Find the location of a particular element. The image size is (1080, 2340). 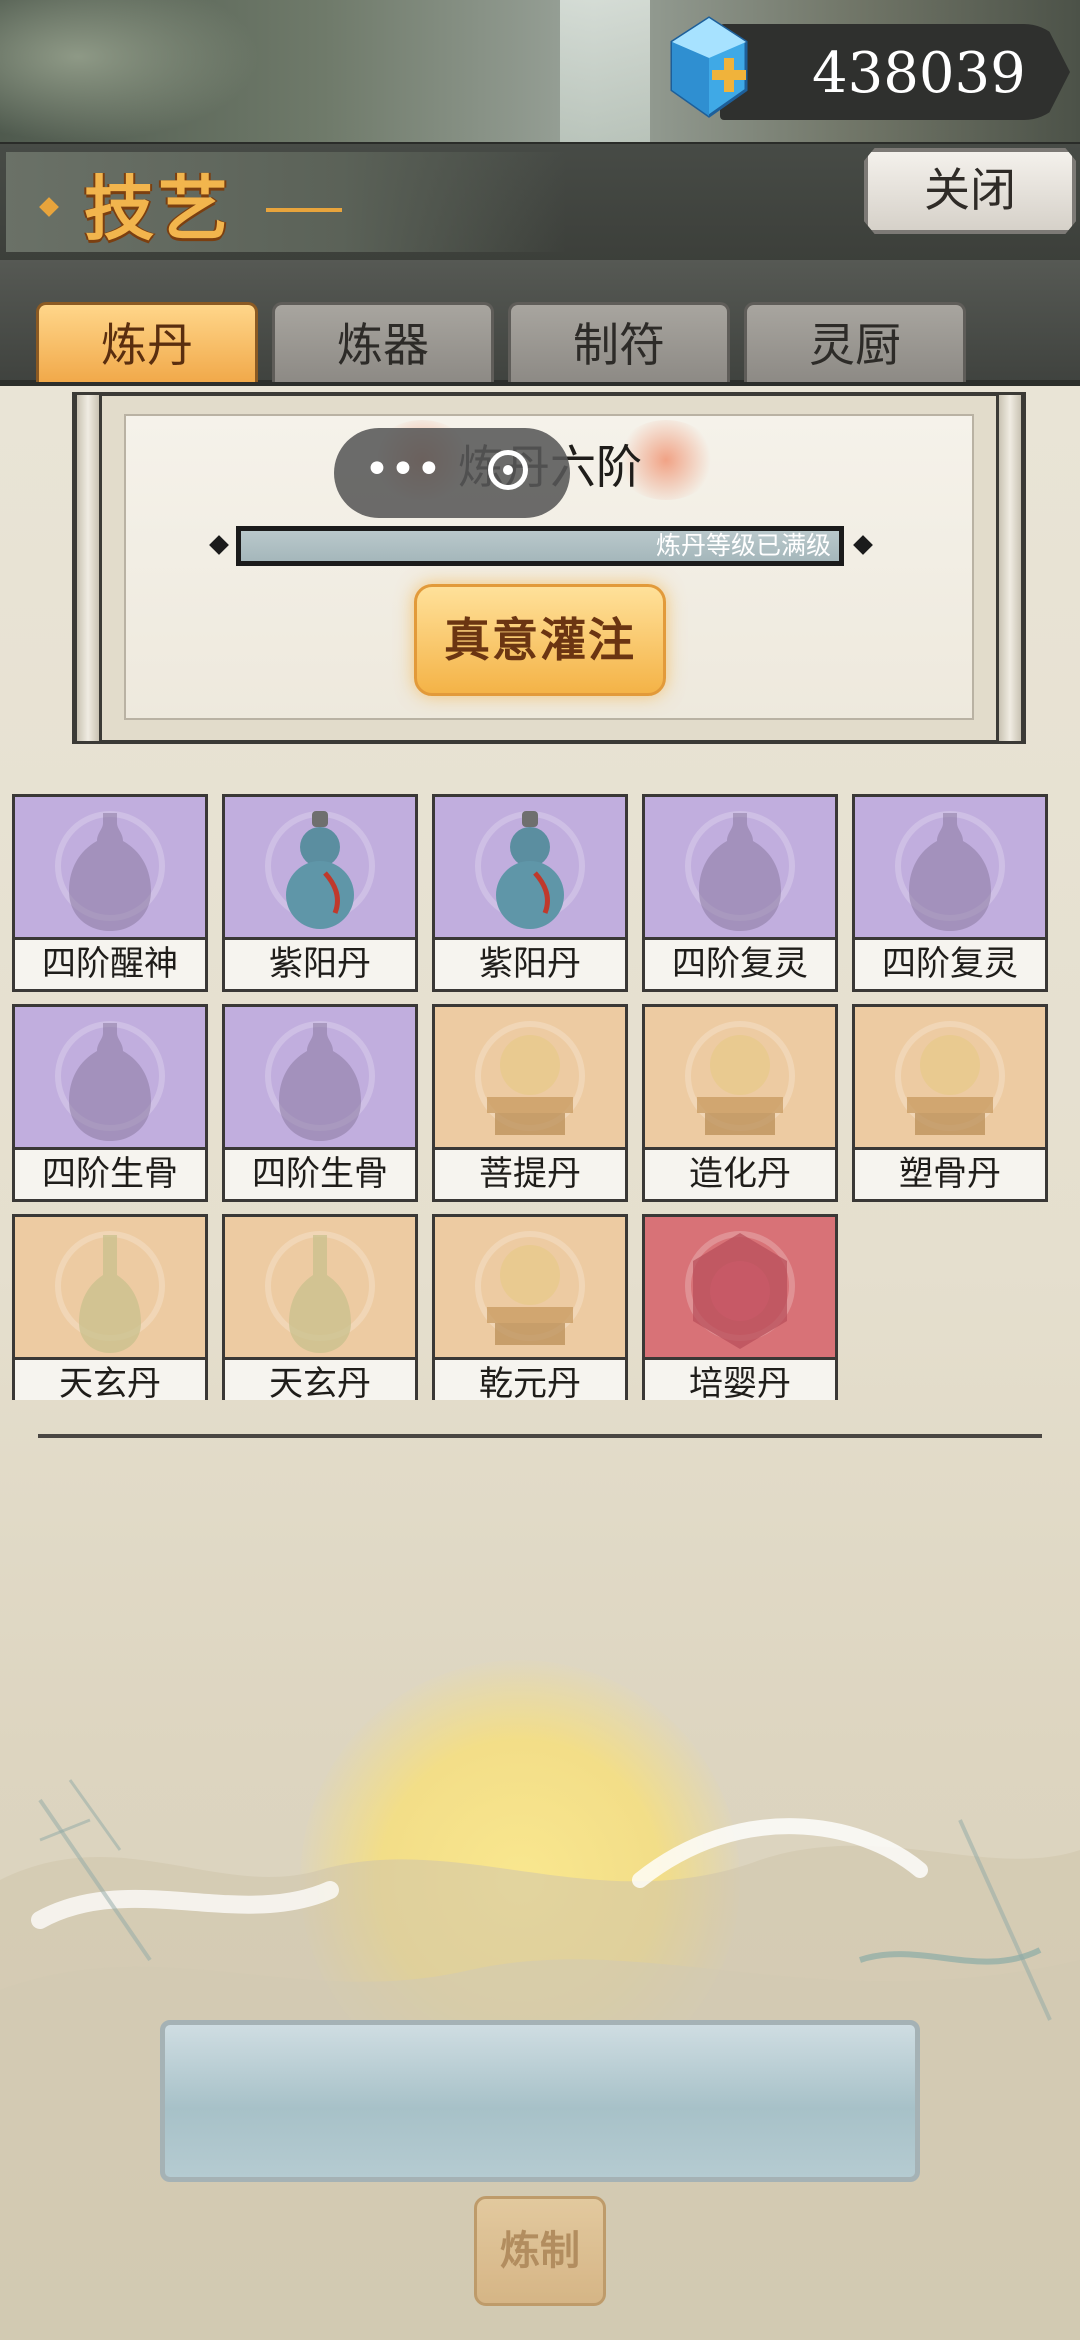

craft-button: 炼制 is located at coordinates (540, 2251).